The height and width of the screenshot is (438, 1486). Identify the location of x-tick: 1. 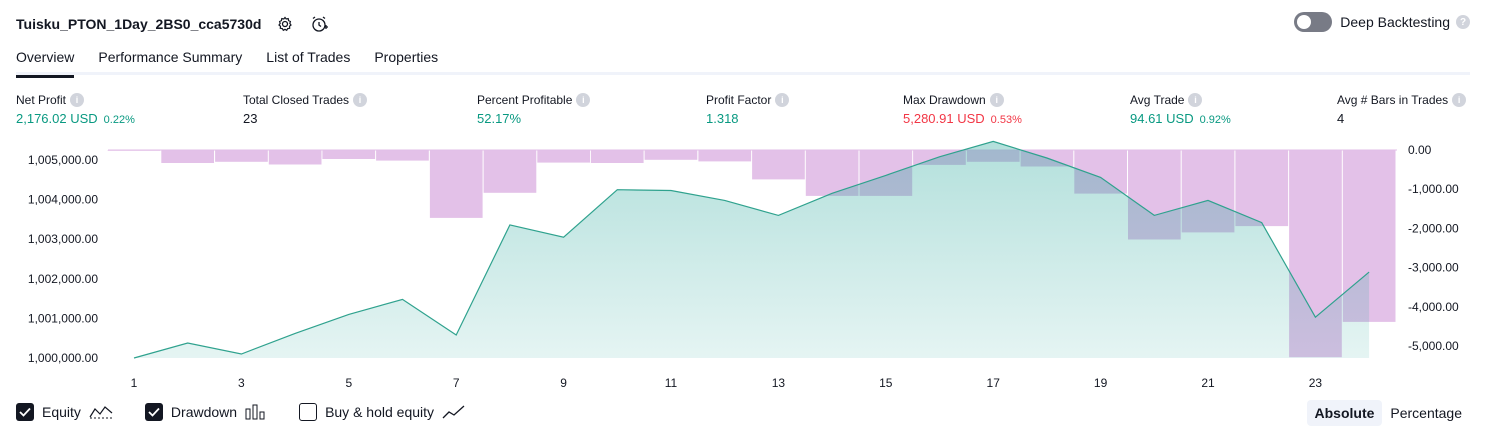
(134, 383).